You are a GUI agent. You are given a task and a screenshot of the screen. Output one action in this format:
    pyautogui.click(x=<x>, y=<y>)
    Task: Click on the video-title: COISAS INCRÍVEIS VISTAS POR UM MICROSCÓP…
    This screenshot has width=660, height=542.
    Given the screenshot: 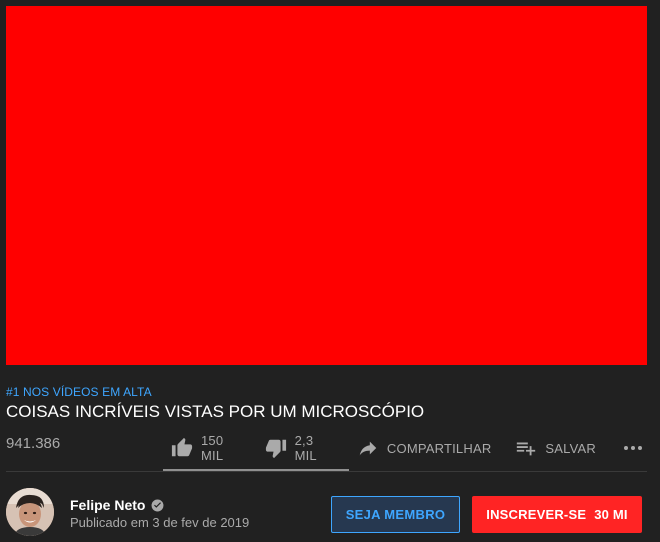 What is the action you would take?
    pyautogui.click(x=215, y=411)
    